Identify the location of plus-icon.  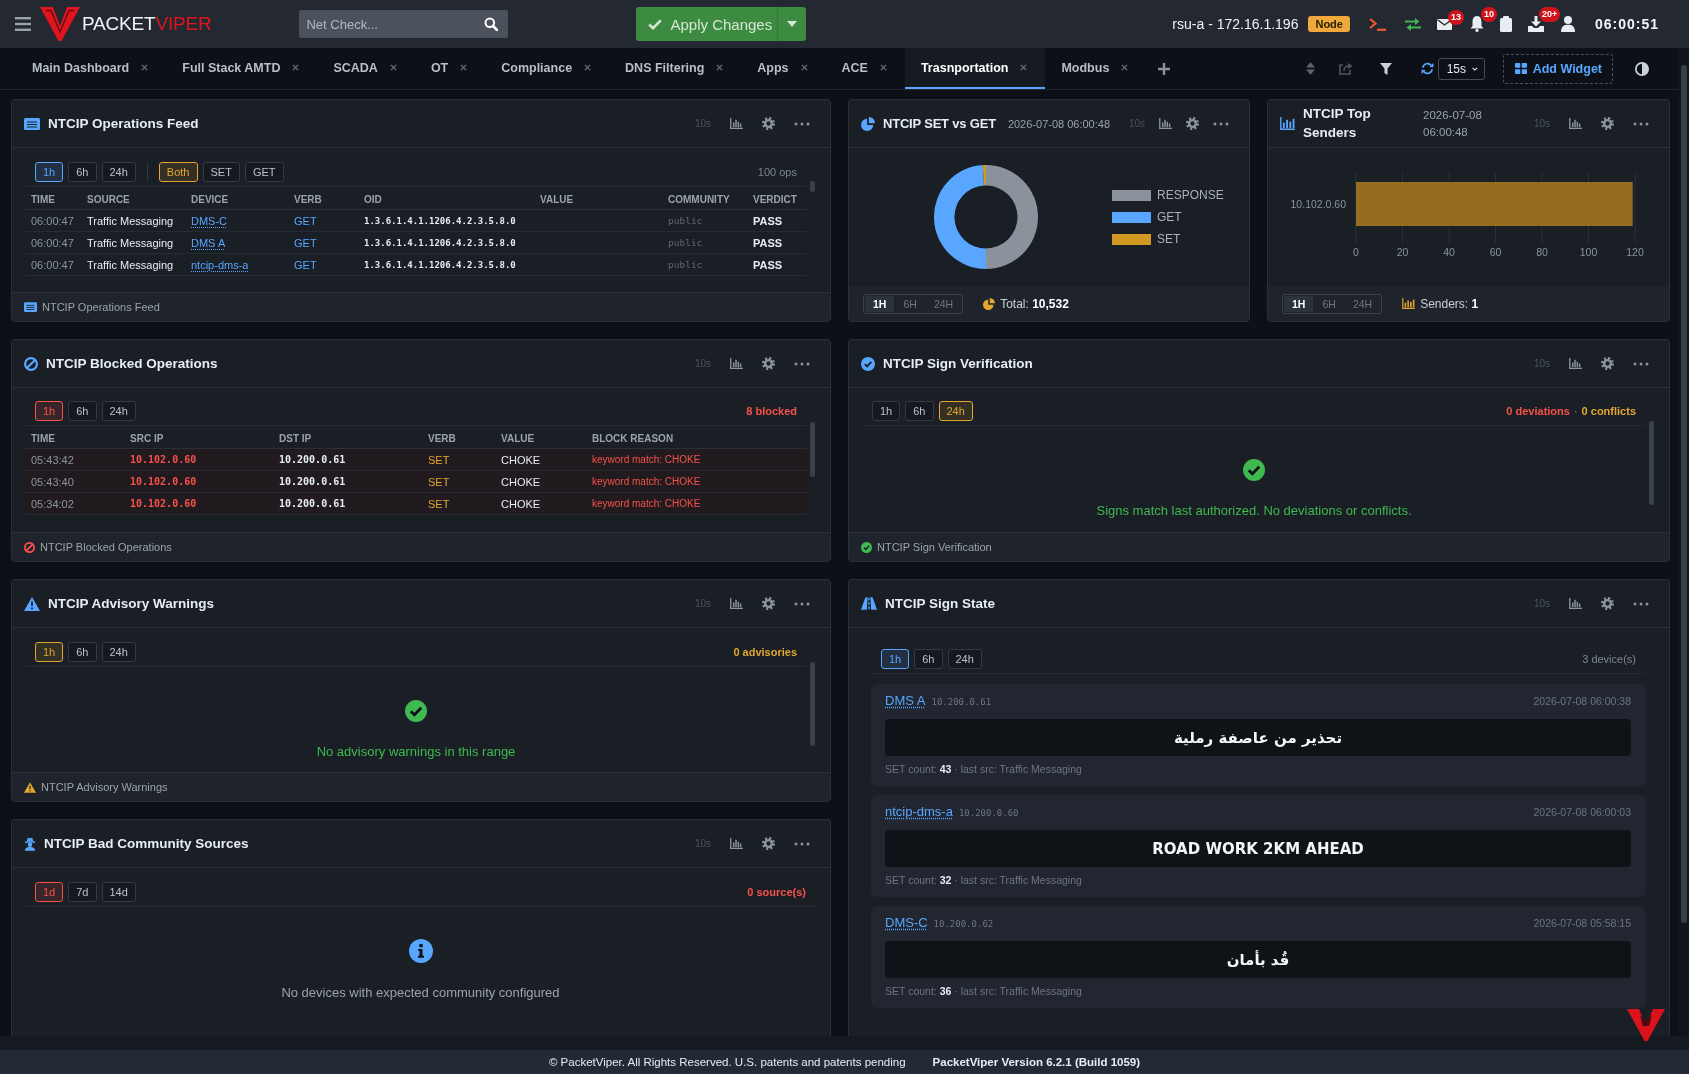
(1164, 68).